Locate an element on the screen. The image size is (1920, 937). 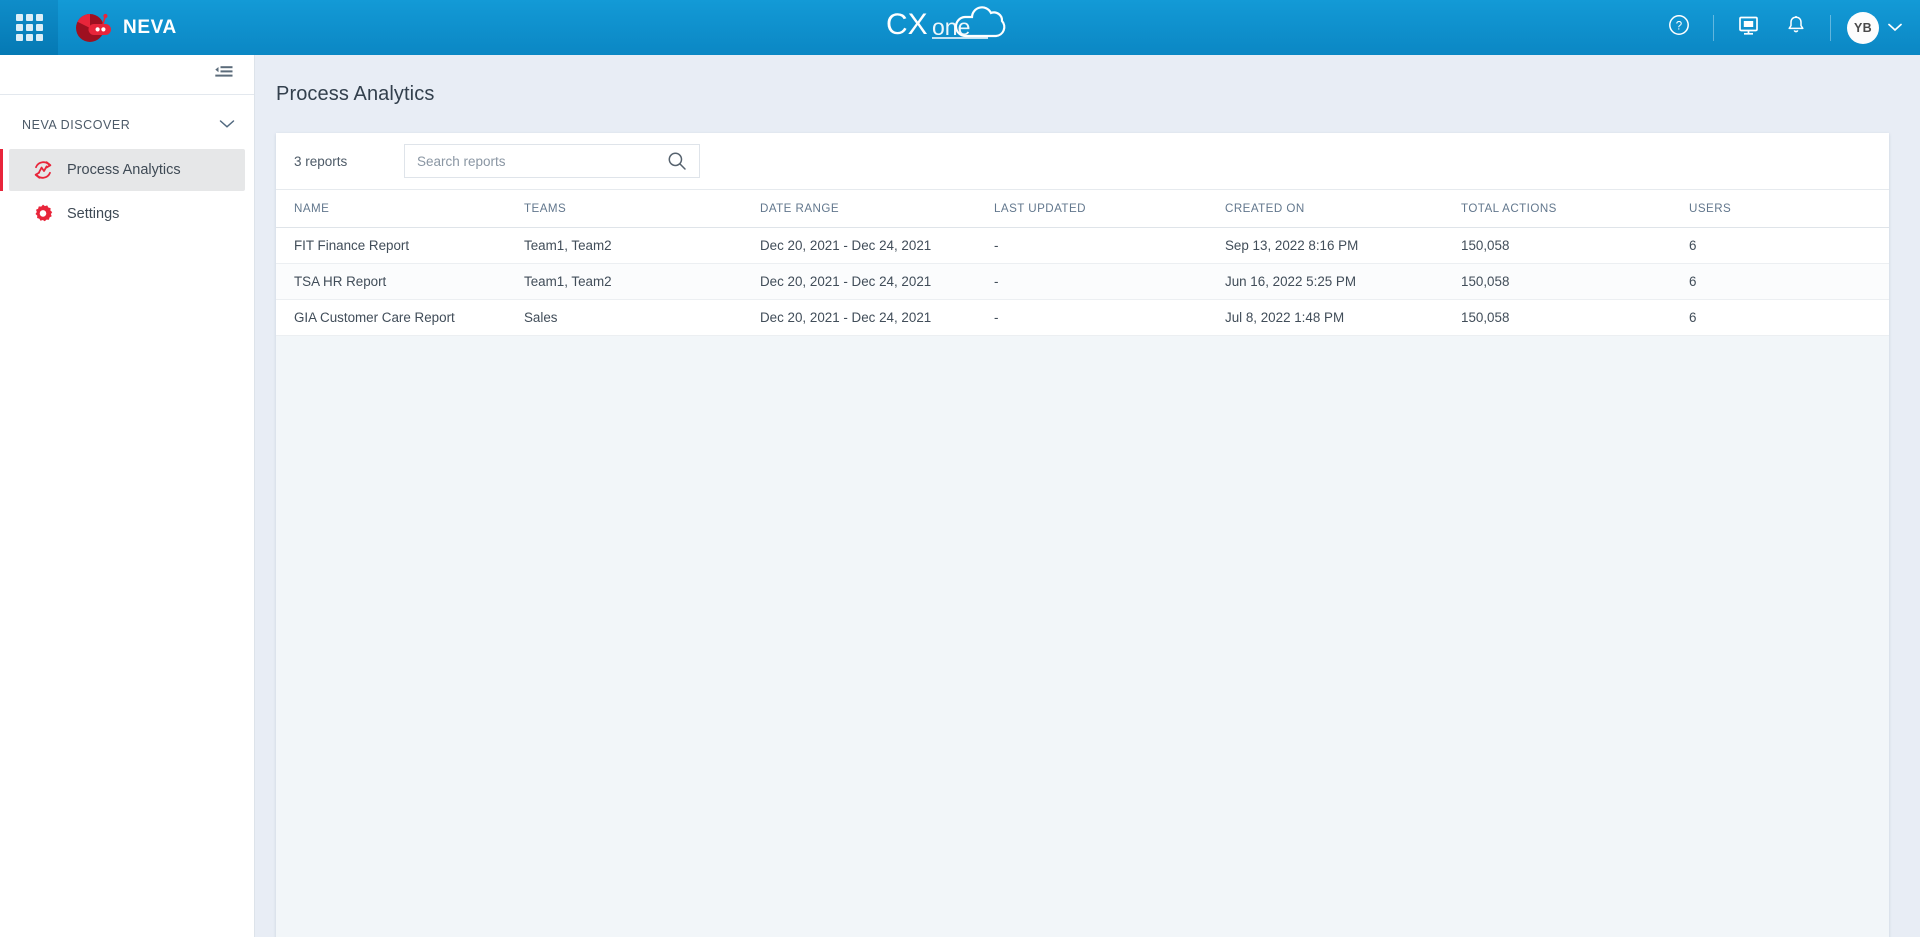
sidebar-item-label: Settings is located at coordinates (93, 214).